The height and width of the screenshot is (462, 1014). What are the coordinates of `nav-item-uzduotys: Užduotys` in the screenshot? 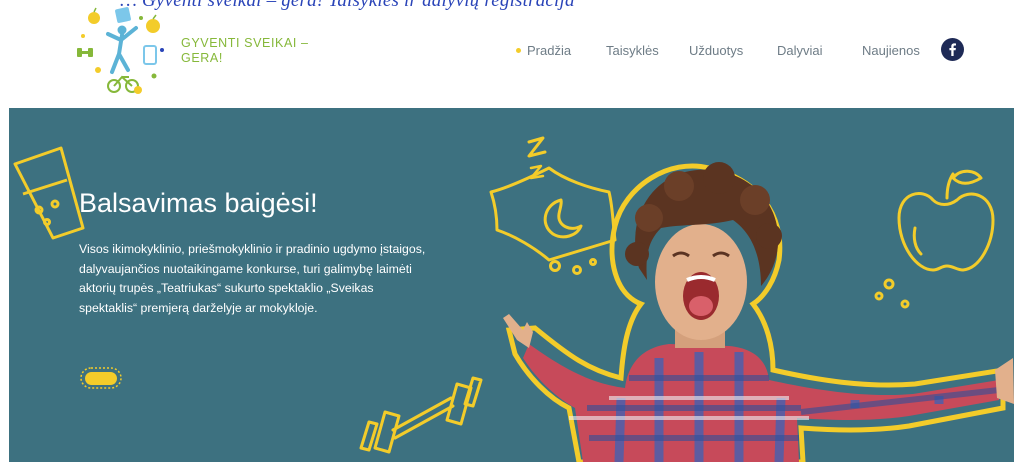 It's located at (716, 50).